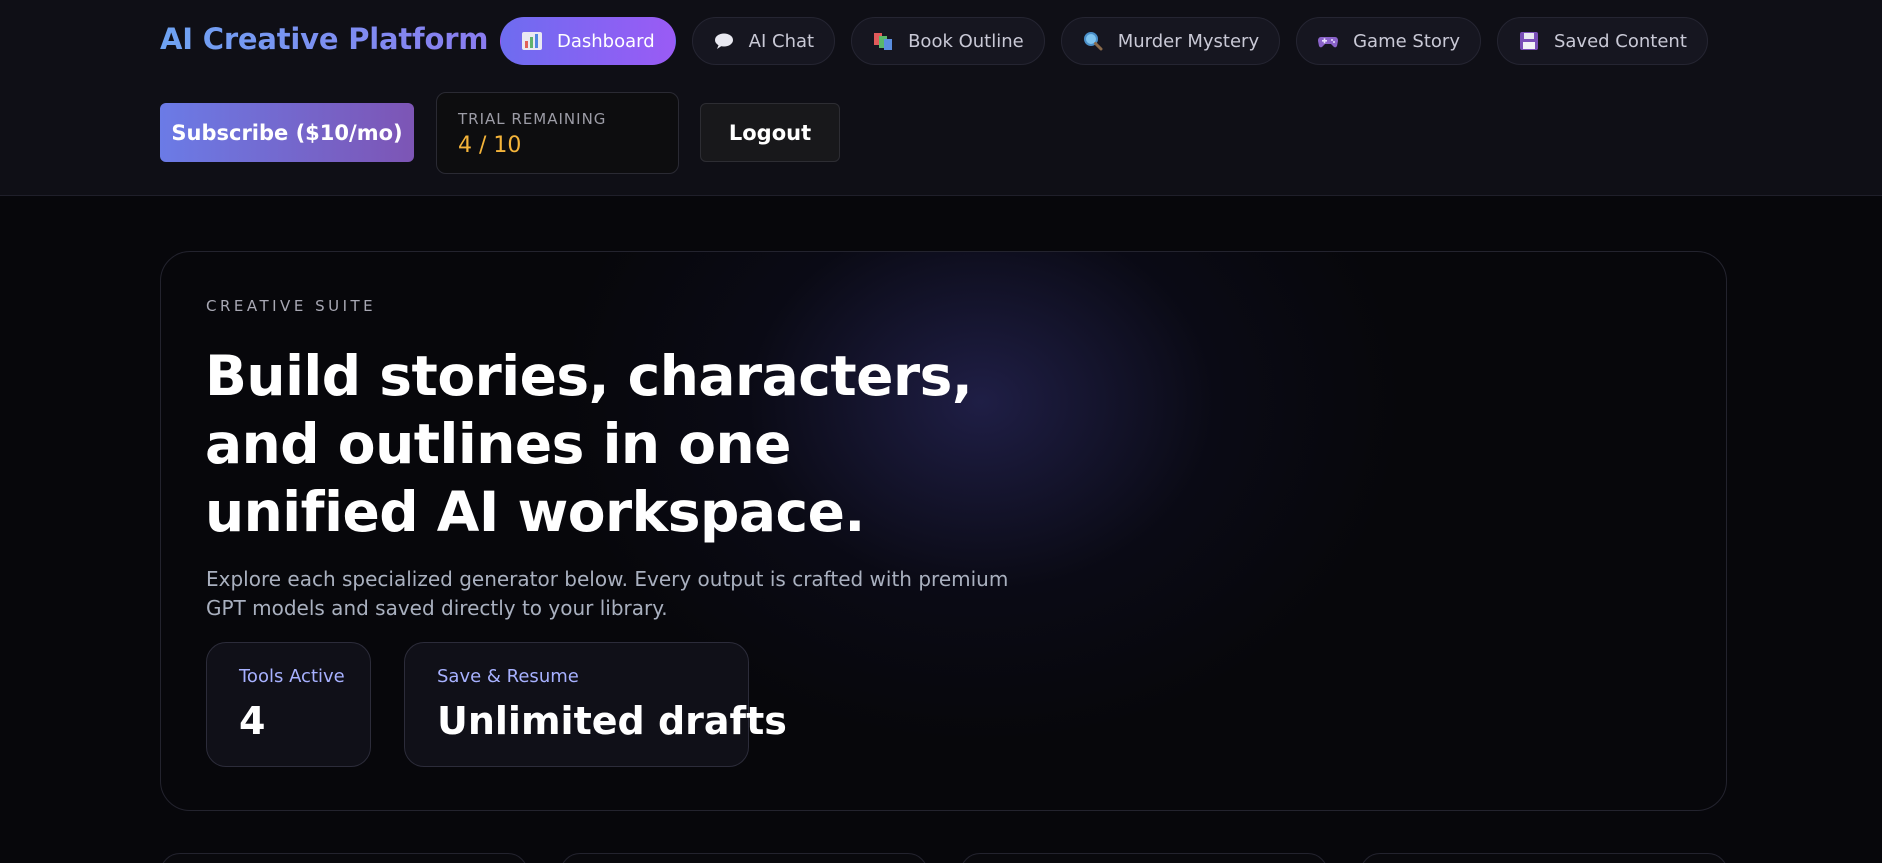 The height and width of the screenshot is (863, 1882). I want to click on nav-item-murder-mystery: Murder Mystery, so click(1170, 41).